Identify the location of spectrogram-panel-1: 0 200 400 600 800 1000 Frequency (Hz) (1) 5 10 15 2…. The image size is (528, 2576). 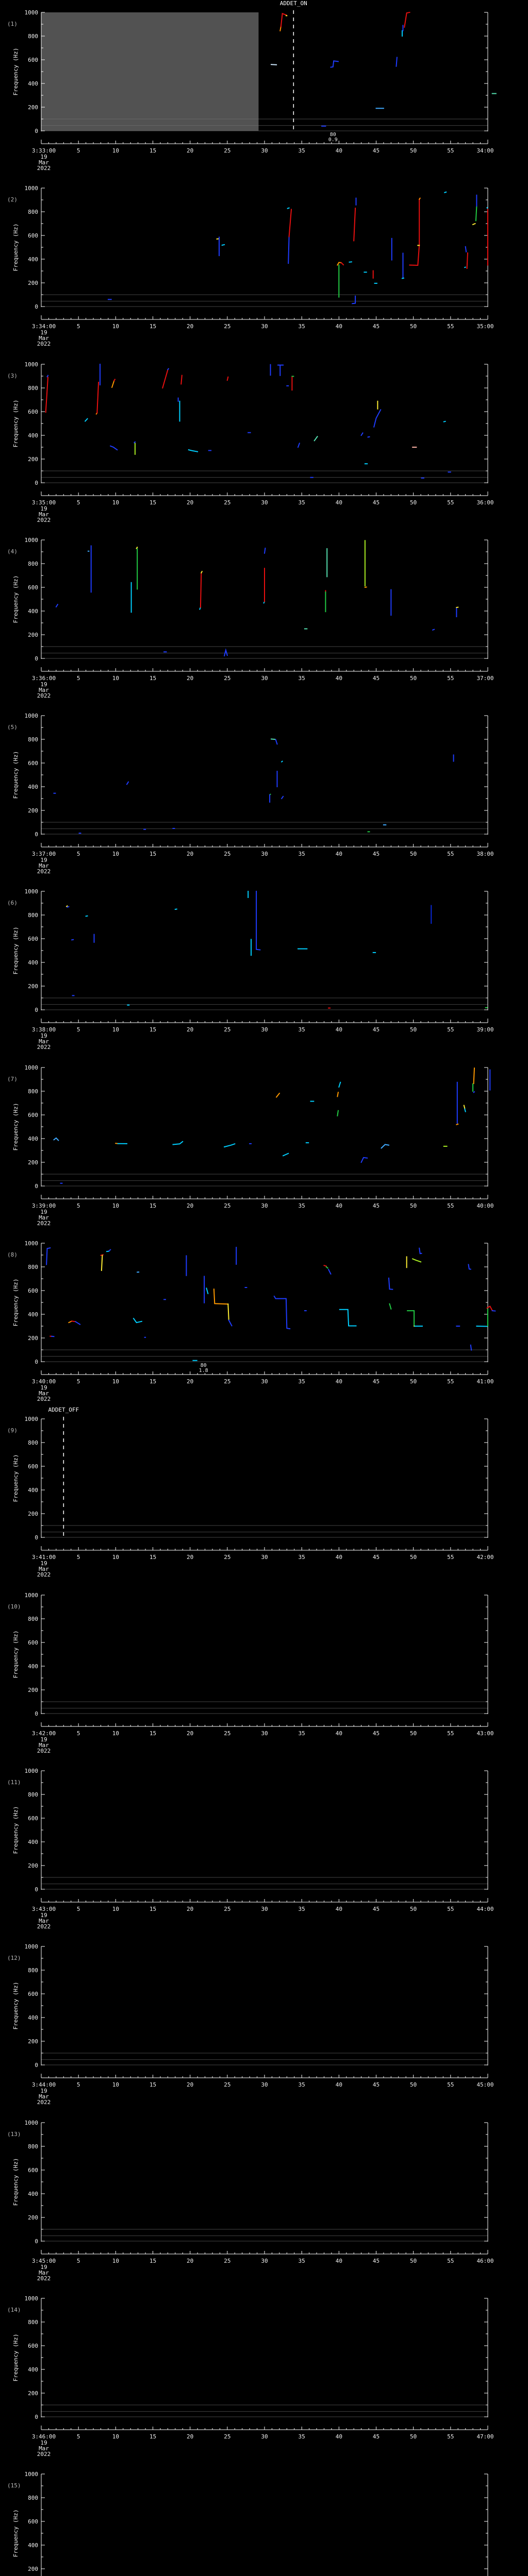
(252, 86).